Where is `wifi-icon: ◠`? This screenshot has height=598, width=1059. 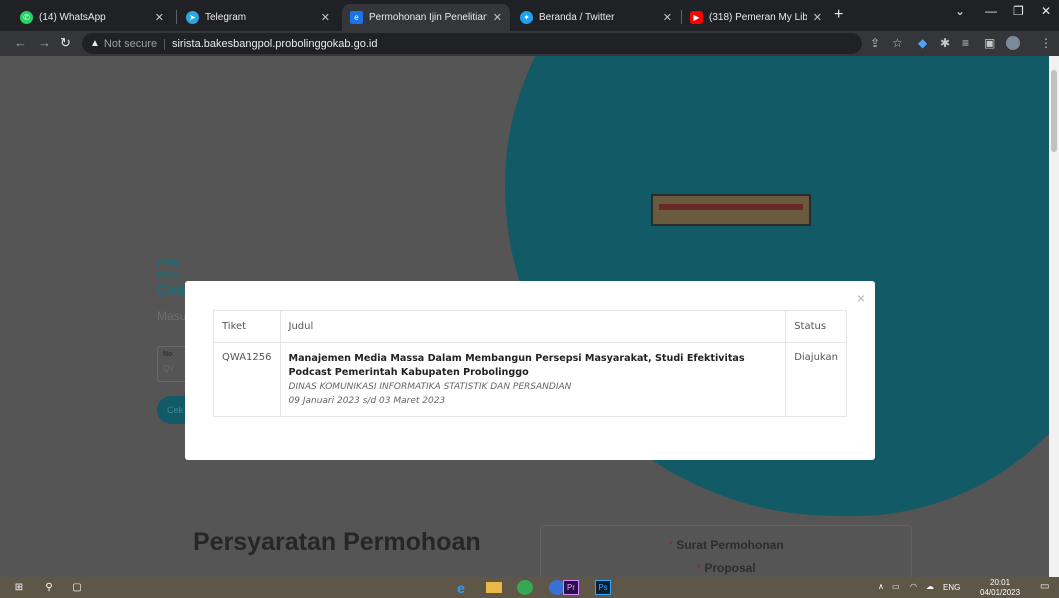 wifi-icon: ◠ is located at coordinates (913, 586).